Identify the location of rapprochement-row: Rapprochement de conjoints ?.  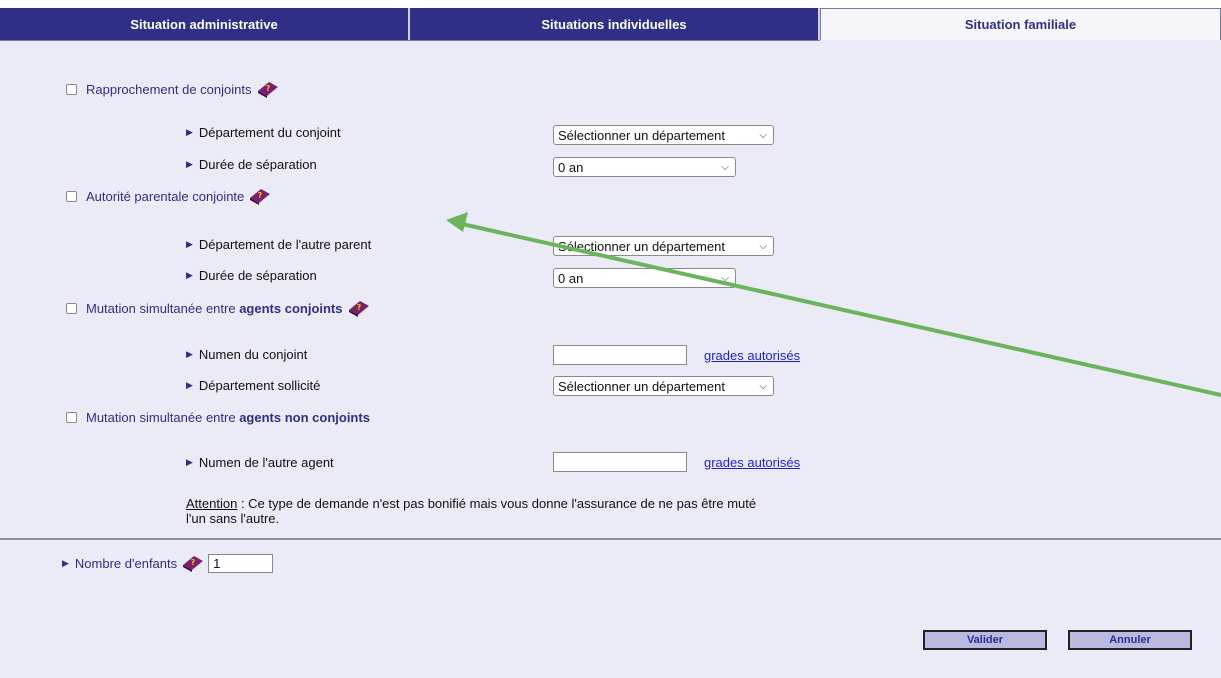
(173, 89).